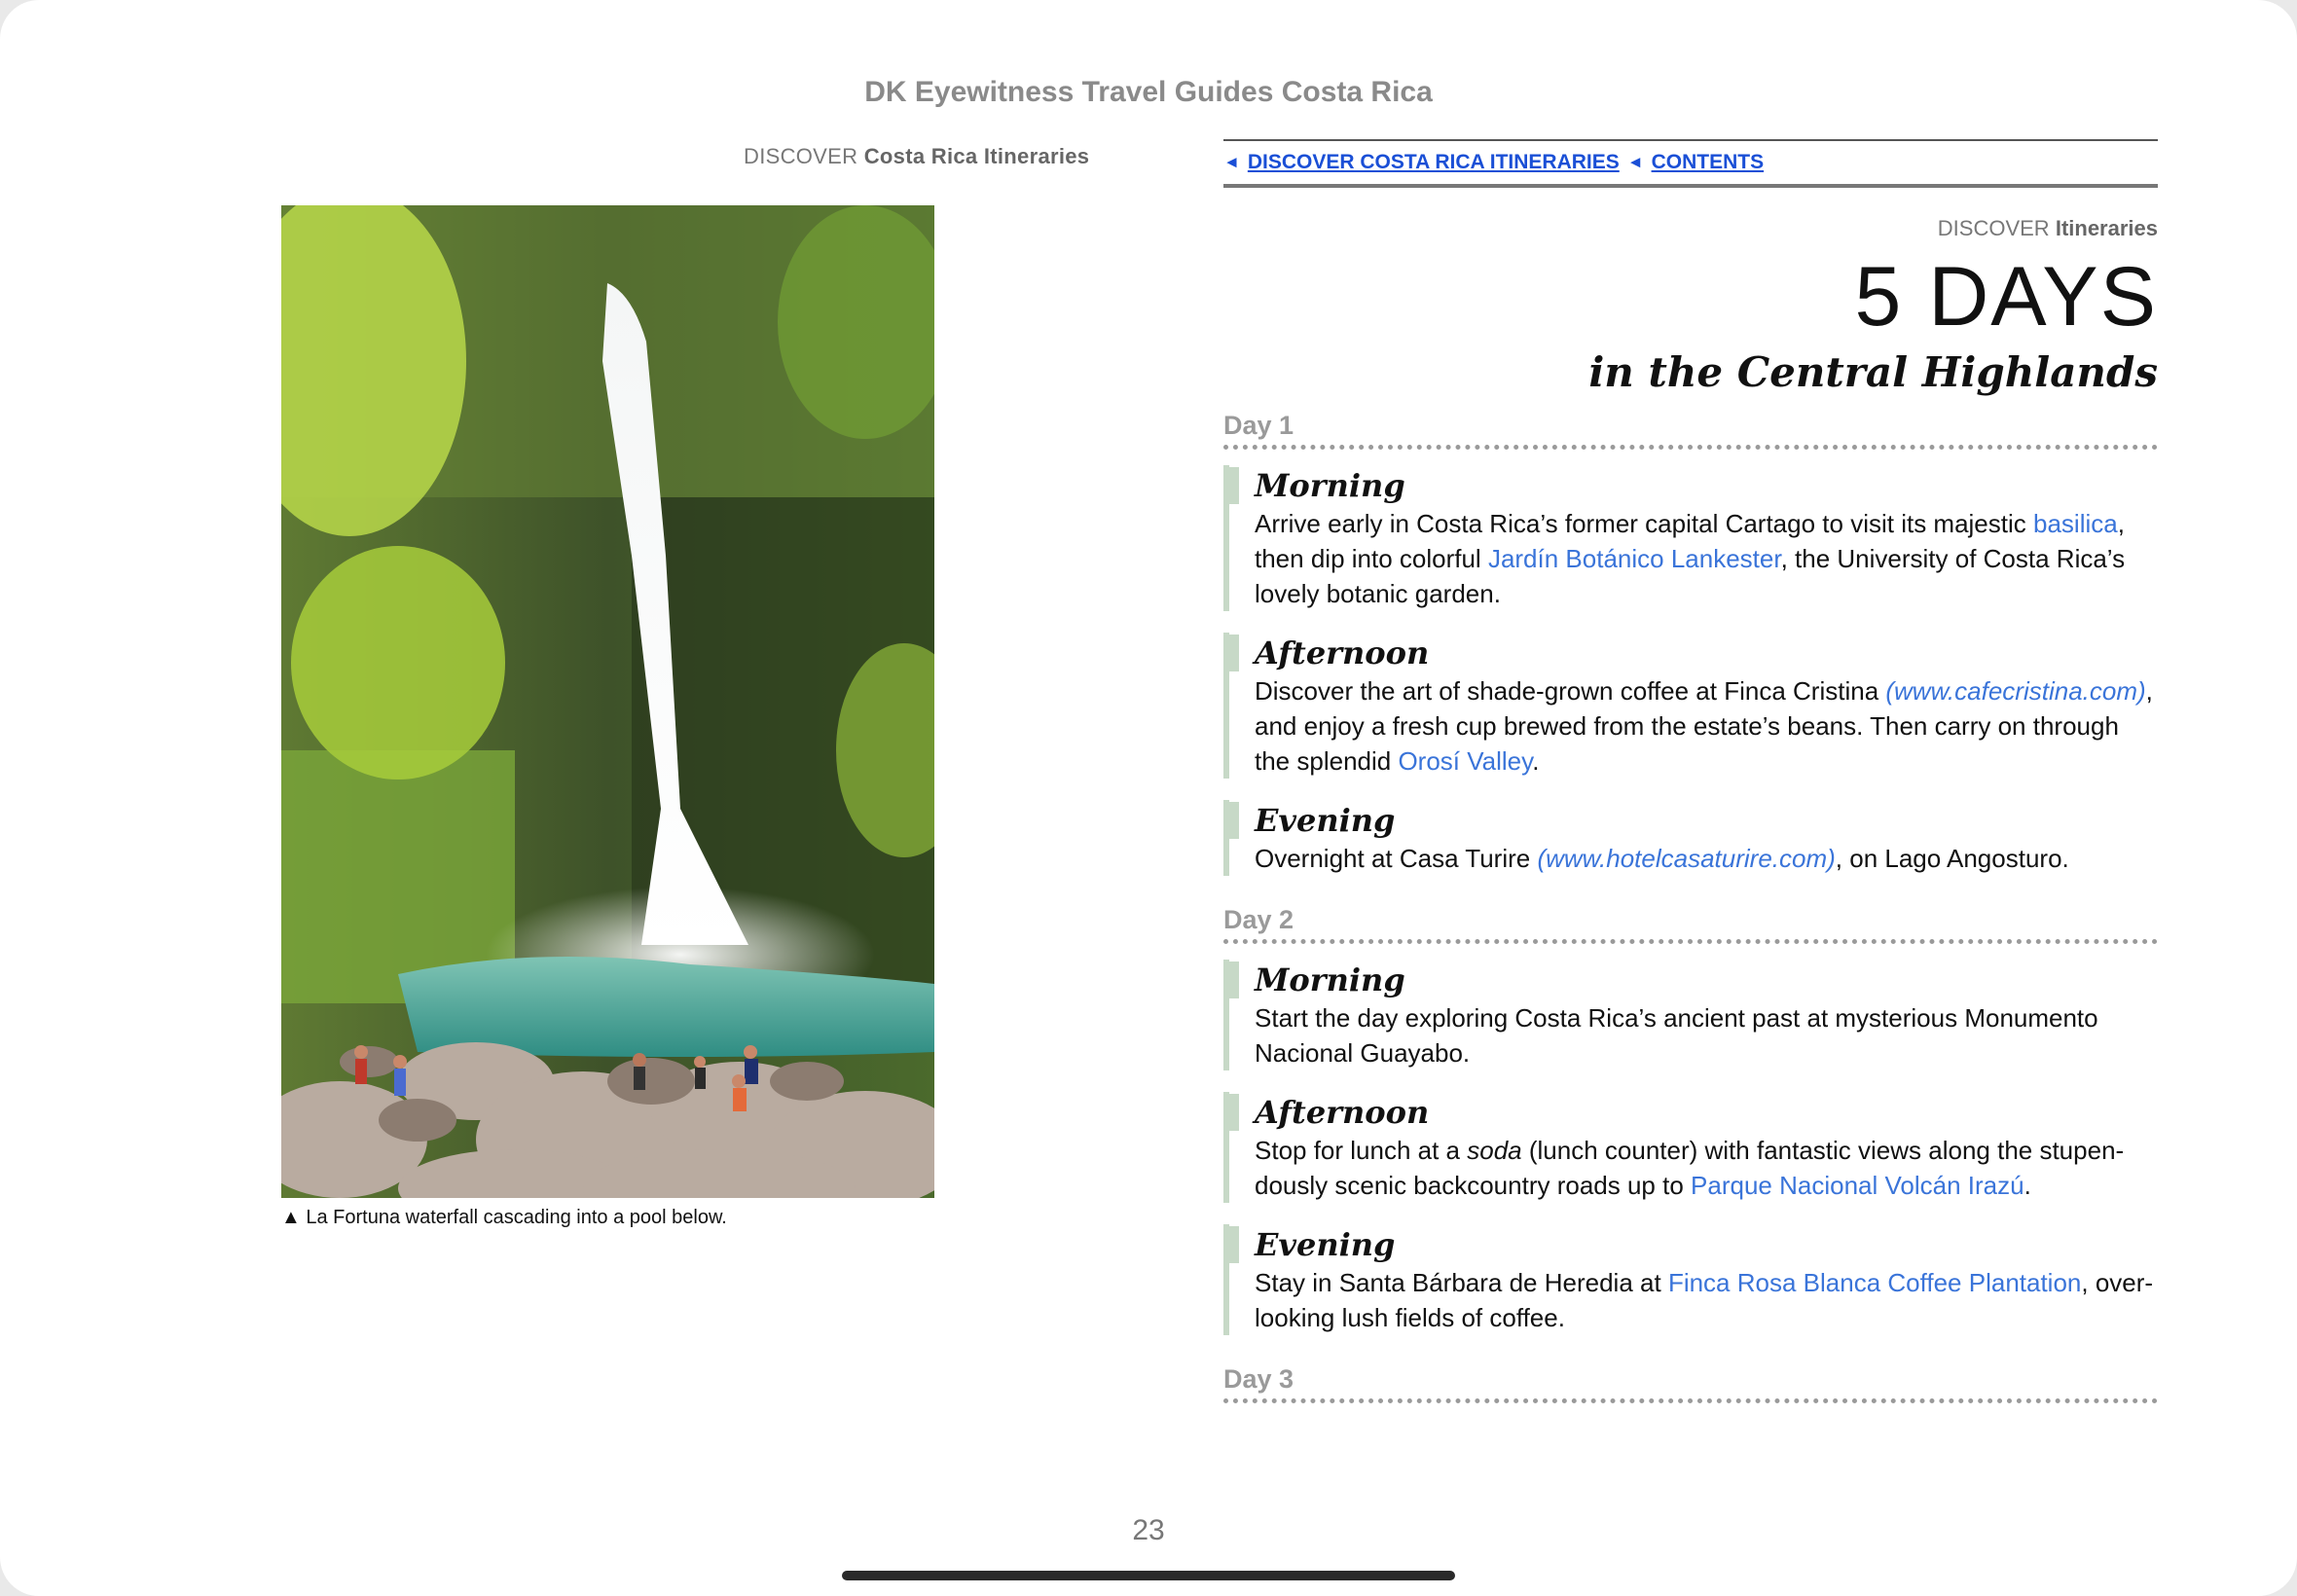 Image resolution: width=2297 pixels, height=1596 pixels. What do you see at coordinates (1686, 858) in the screenshot?
I see `link-hotelcasaturire: (www.hotelcasaturire.com)` at bounding box center [1686, 858].